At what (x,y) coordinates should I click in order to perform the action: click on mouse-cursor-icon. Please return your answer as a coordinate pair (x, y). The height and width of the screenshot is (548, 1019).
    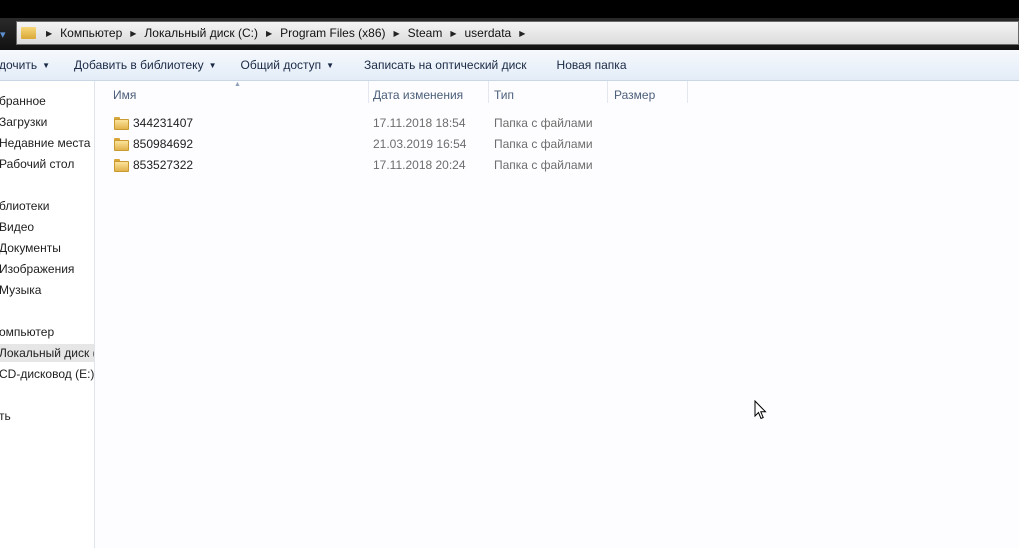
    Looking at the image, I should click on (760, 410).